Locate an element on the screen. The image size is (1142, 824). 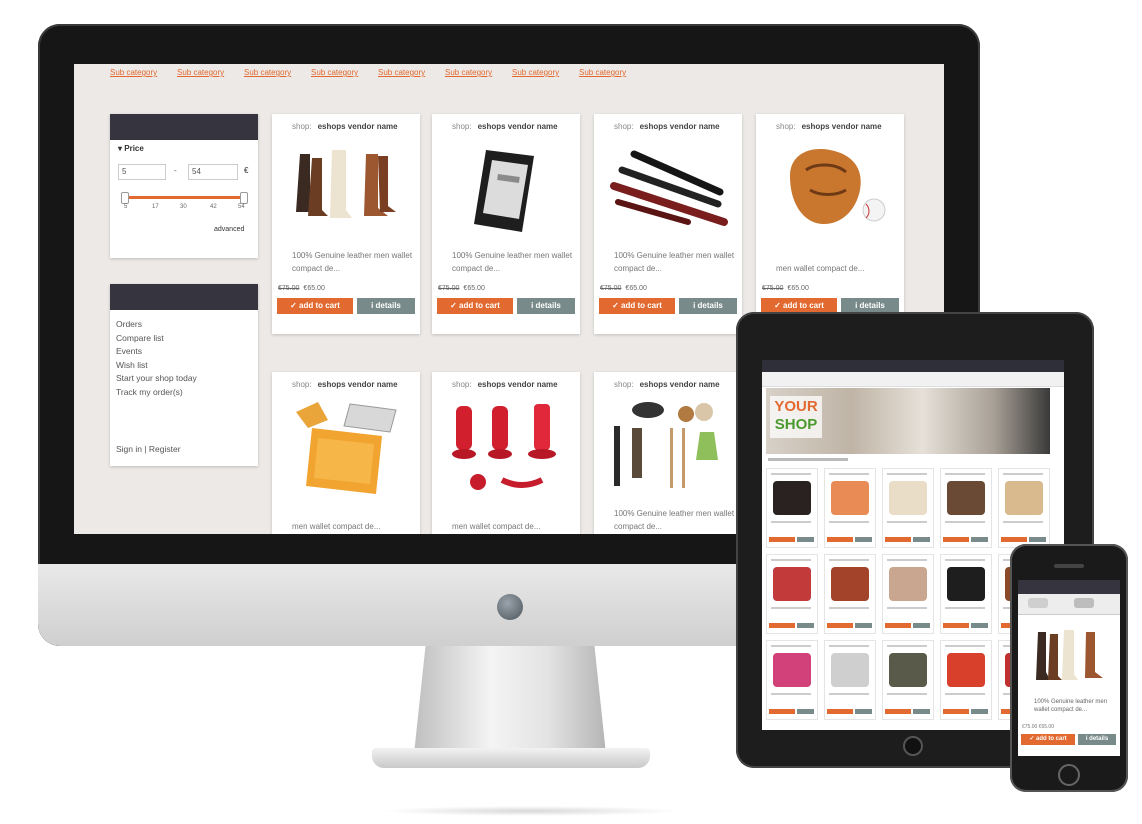
cart-icon is located at coordinates (1084, 603).